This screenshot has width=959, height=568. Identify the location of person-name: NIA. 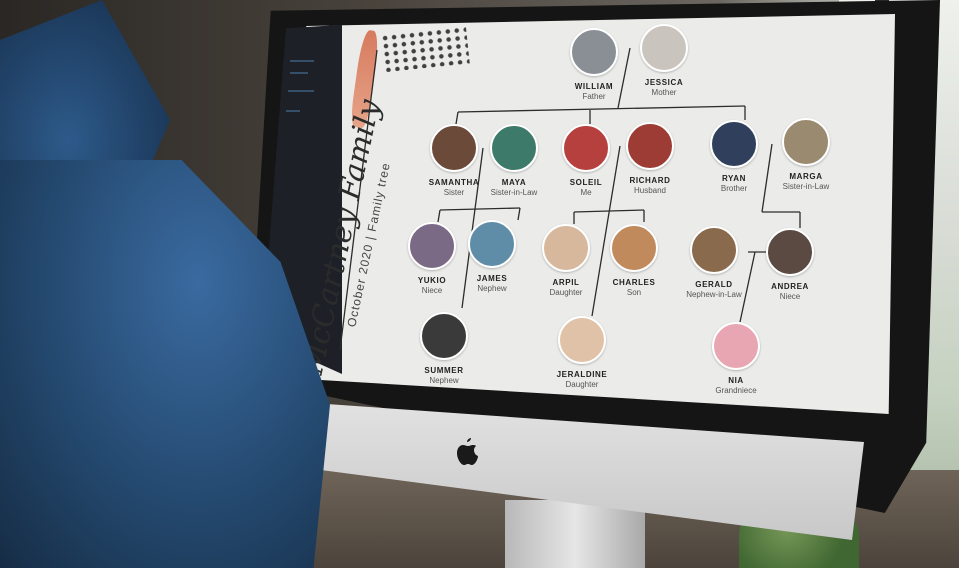
(736, 380).